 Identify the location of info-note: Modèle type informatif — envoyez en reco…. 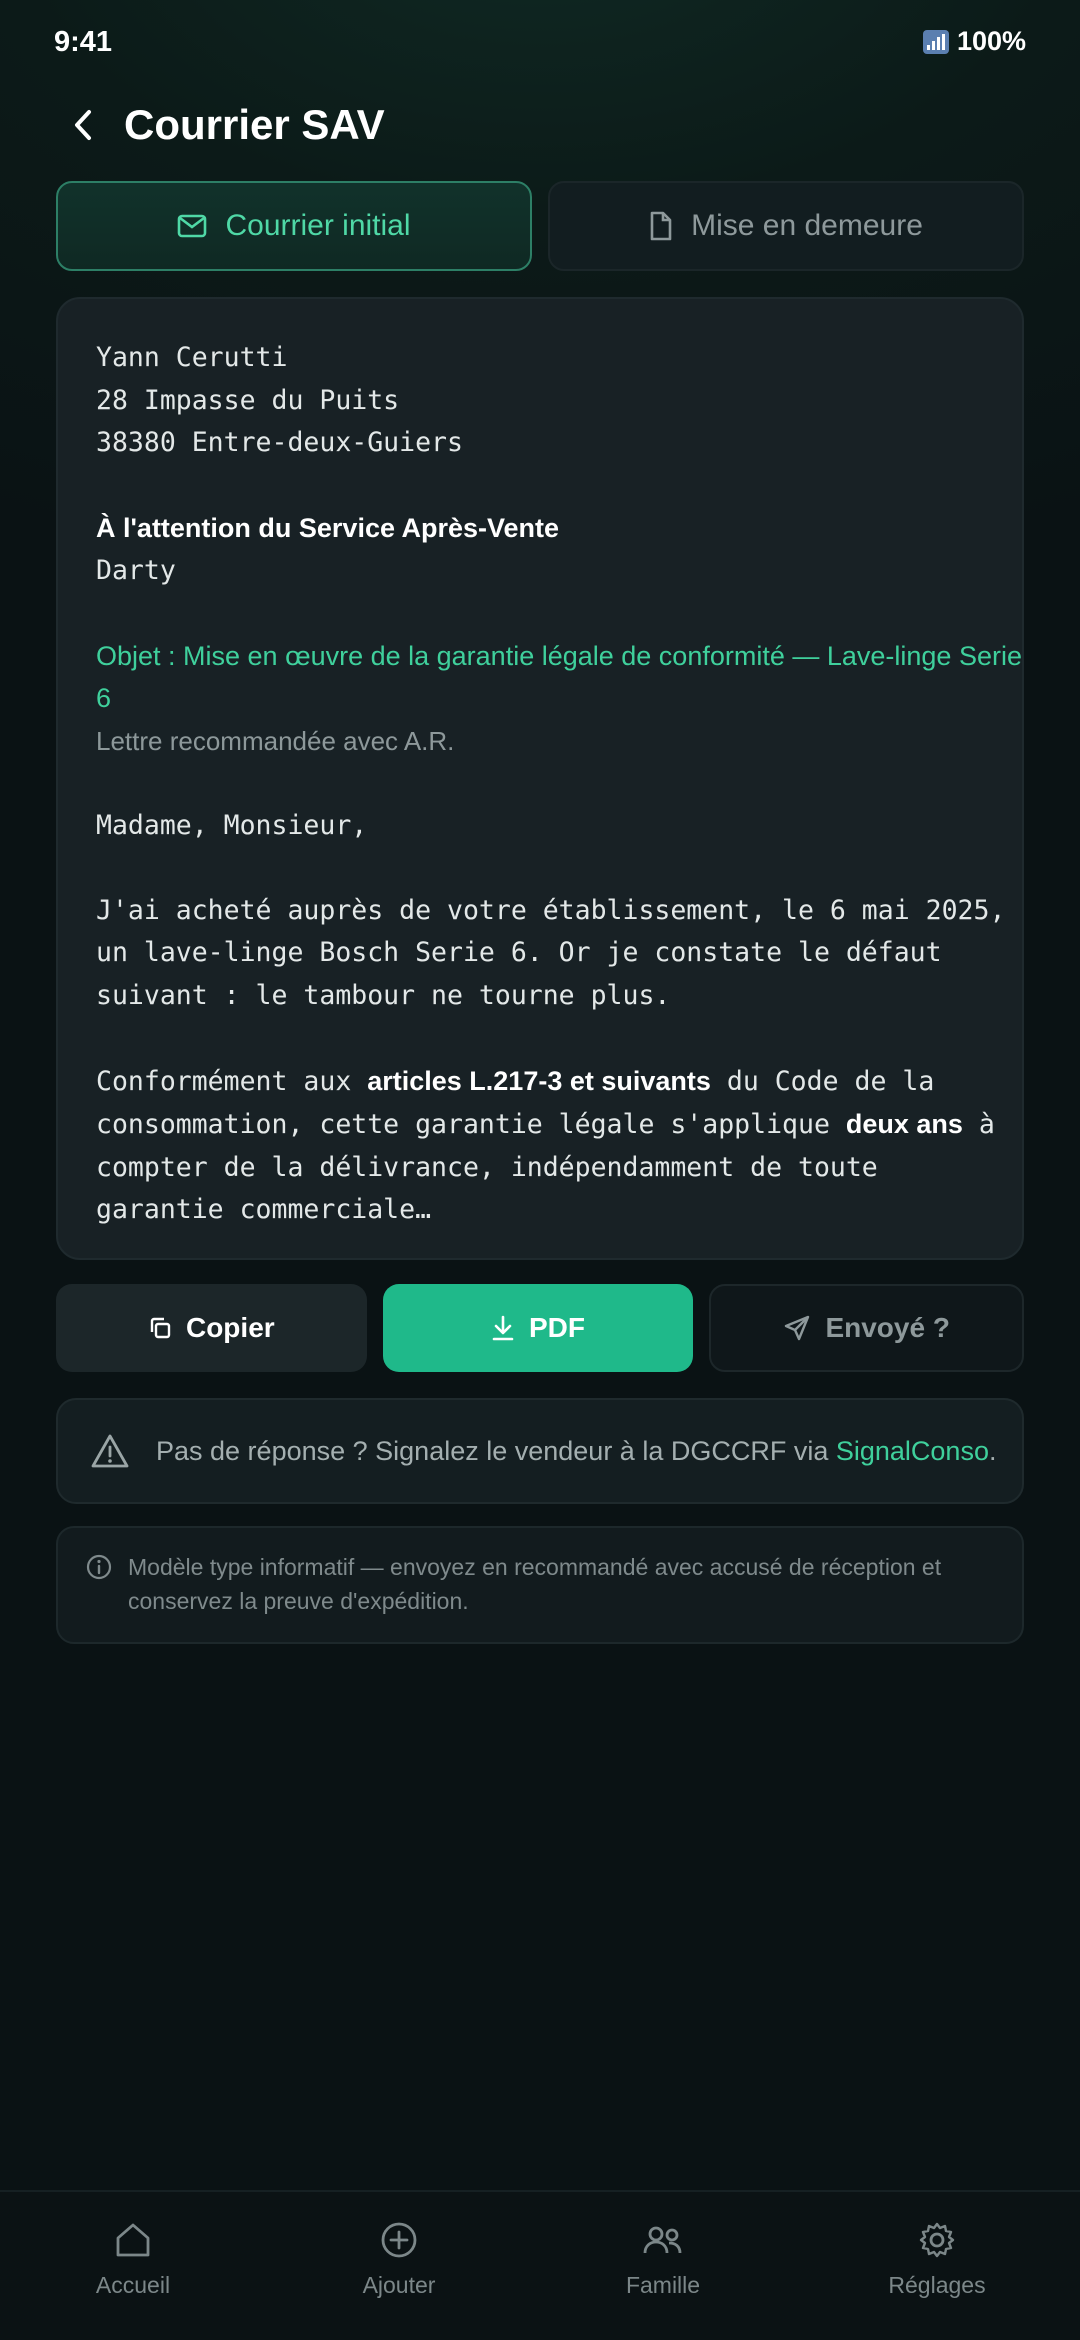
(540, 1585).